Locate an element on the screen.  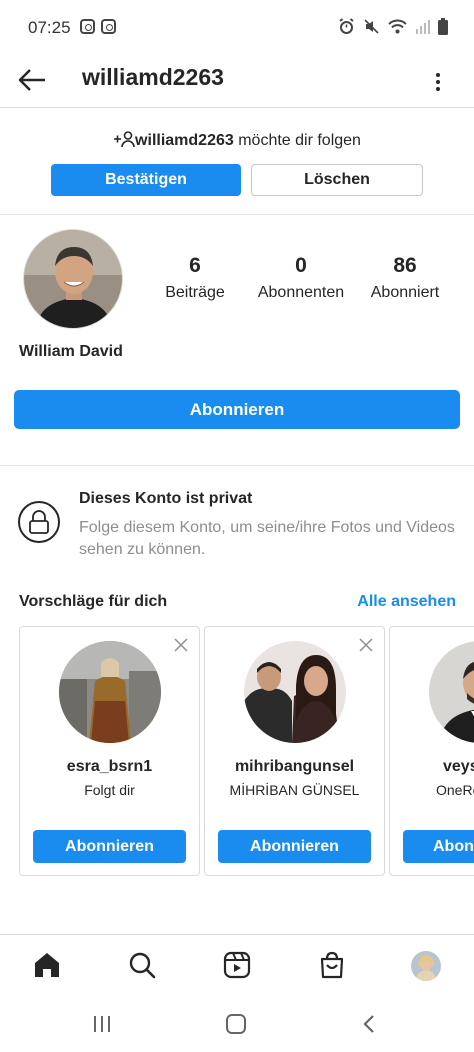
status-bar: 07:25 is located at coordinates (237, 28).